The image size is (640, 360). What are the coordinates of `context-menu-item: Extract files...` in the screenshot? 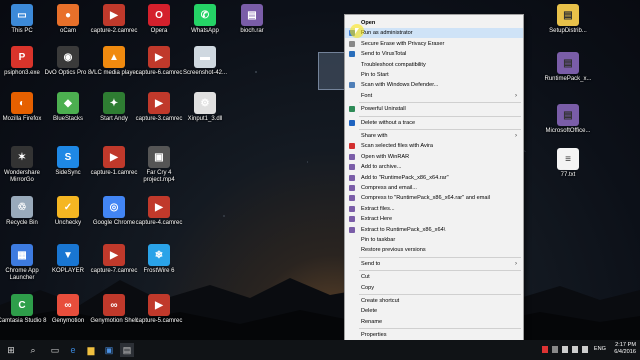 It's located at (434, 209).